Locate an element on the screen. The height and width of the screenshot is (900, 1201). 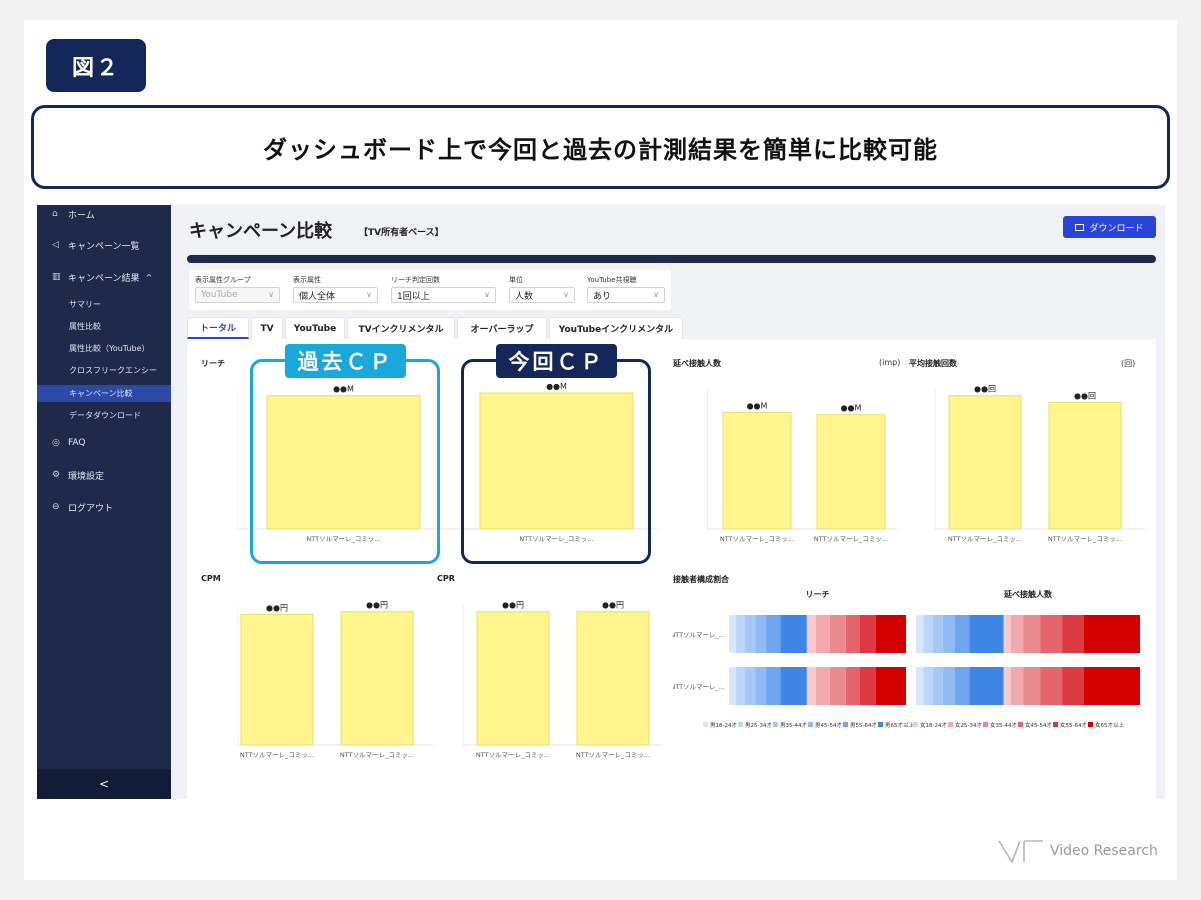
page-subtitle: 【TV所有者ベース】 is located at coordinates (401, 233).